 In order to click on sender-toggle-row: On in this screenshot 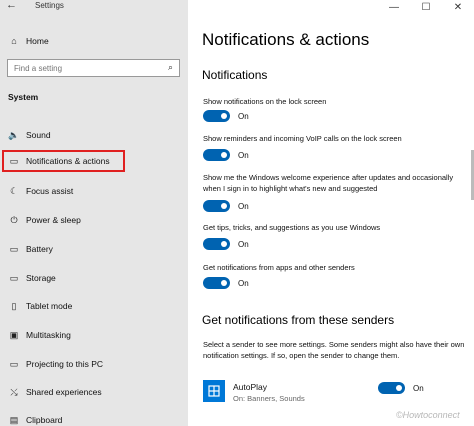, I will do `click(401, 388)`.